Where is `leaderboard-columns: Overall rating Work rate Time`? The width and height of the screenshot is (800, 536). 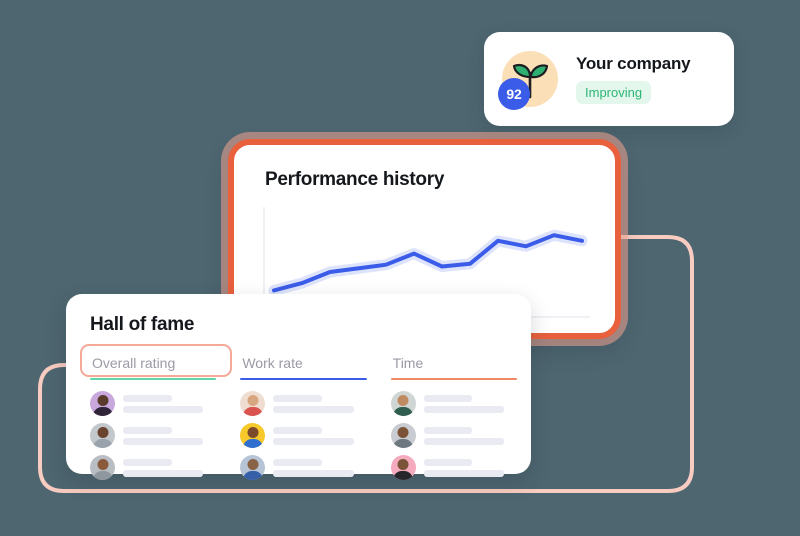
leaderboard-columns: Overall rating Work rate Time is located at coordinates (298, 412).